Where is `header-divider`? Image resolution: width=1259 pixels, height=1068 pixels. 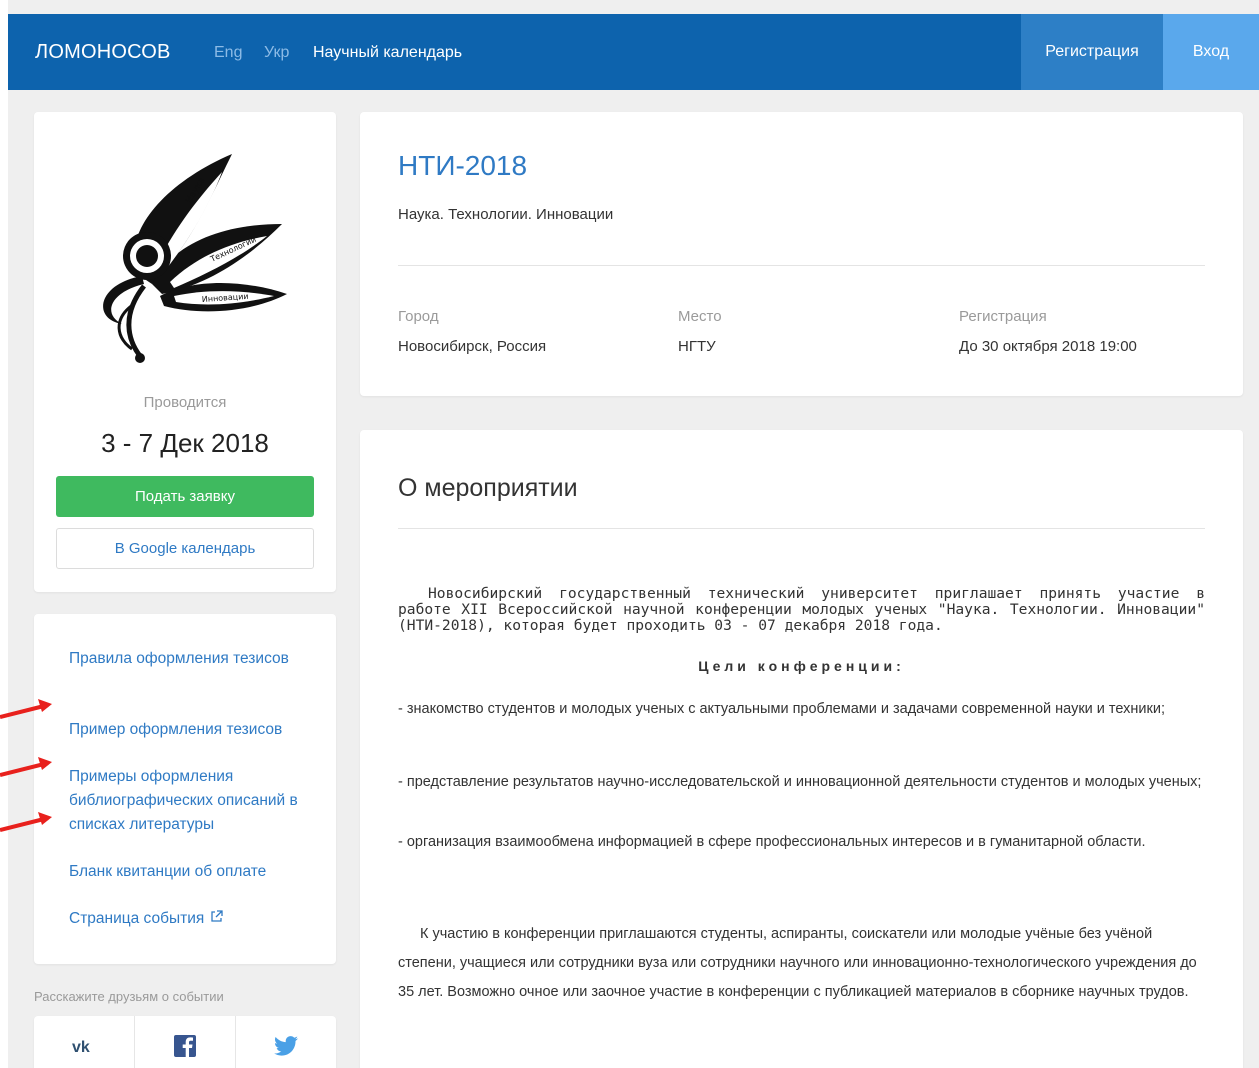
header-divider is located at coordinates (801, 265).